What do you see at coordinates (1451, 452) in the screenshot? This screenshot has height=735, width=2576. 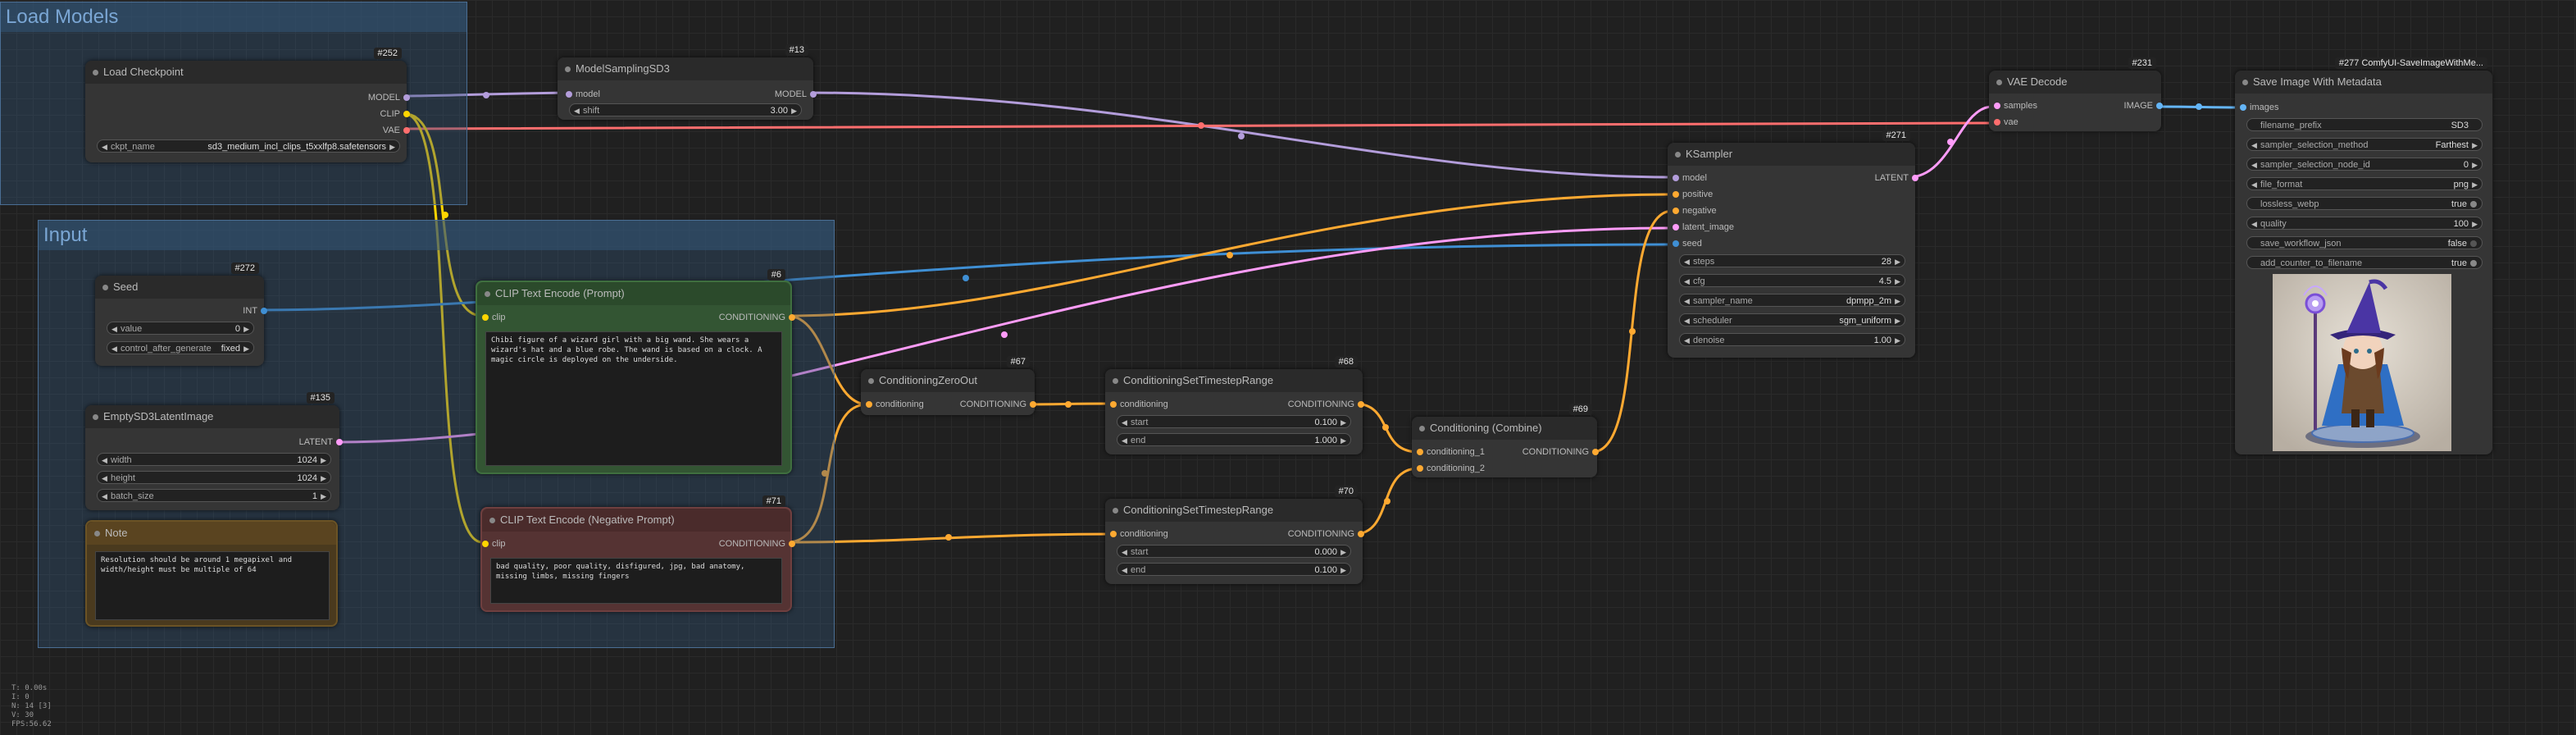 I see `input-conditioning-1: conditioning_1` at bounding box center [1451, 452].